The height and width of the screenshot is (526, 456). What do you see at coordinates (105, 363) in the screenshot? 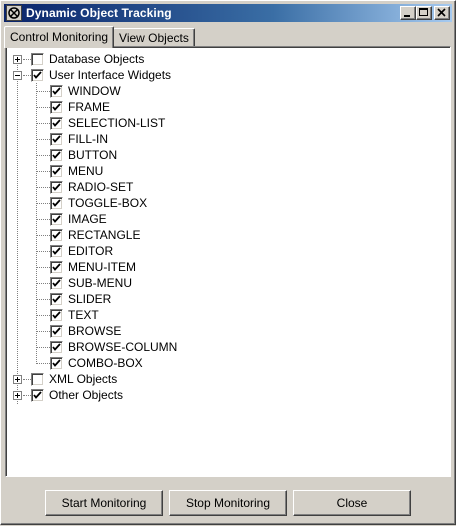
I see `tree-leaf-label: COMBO-BOX` at bounding box center [105, 363].